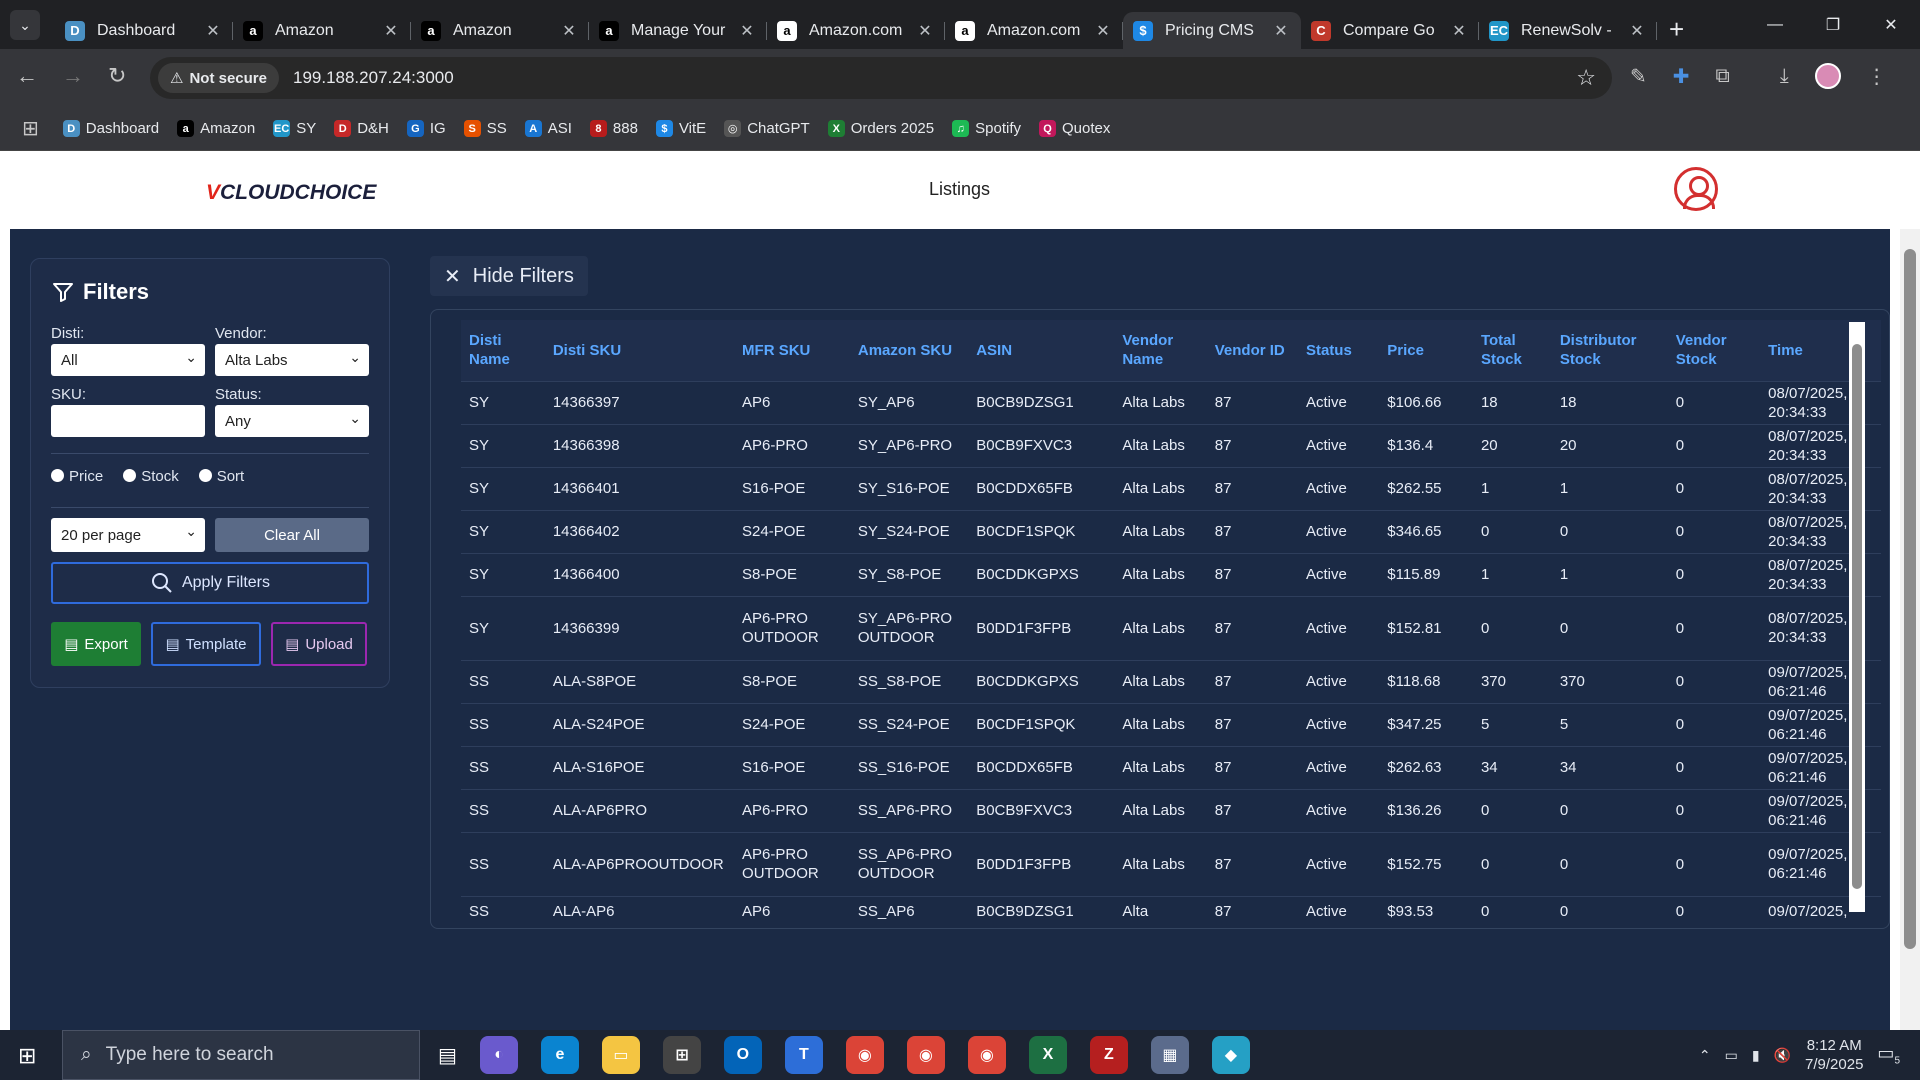 The height and width of the screenshot is (1080, 1920). Describe the element at coordinates (881, 78) in the screenshot. I see `address-bar: ⚠ Not secure 199.188.207.24:3000 ☆` at that location.